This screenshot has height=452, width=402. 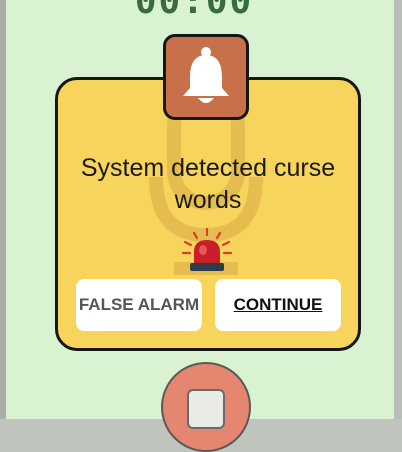 I want to click on bell-icon, so click(x=206, y=75).